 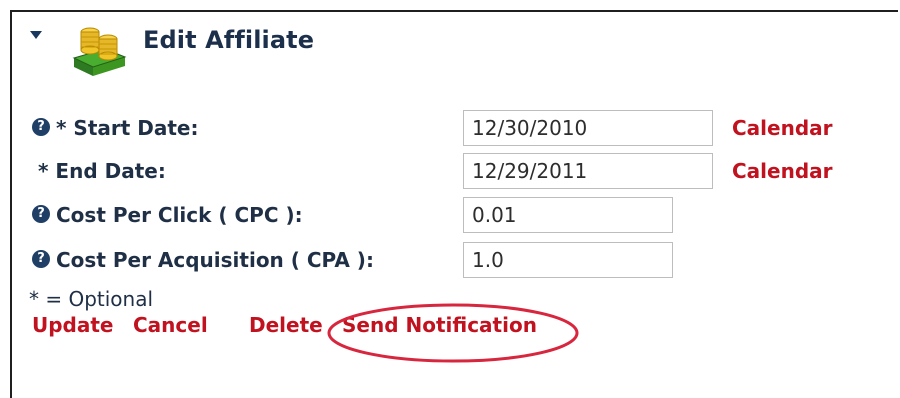 I want to click on start-date-row: ? * Start Date: Calendar, so click(x=450, y=128).